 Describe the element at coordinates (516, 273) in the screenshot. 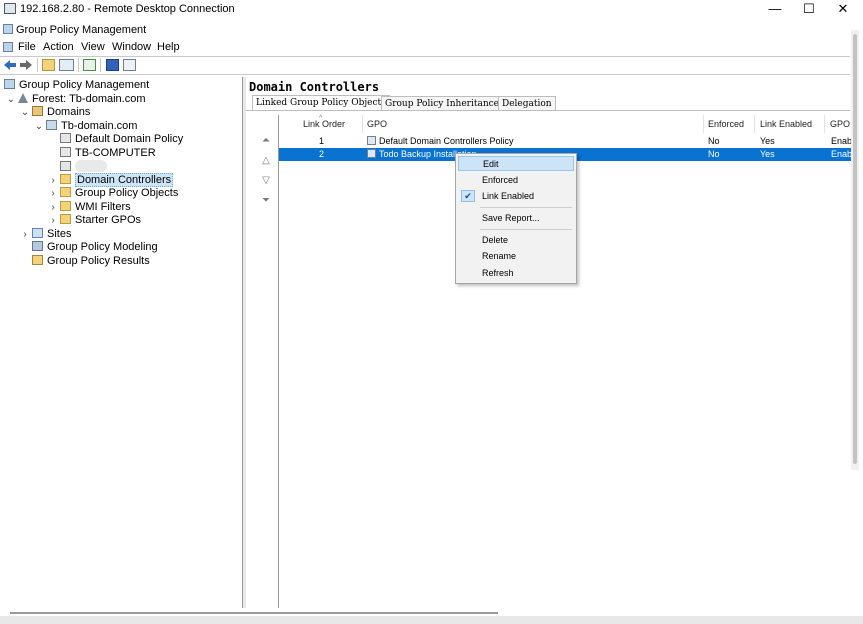

I see `menu-item-refresh: Refresh` at that location.